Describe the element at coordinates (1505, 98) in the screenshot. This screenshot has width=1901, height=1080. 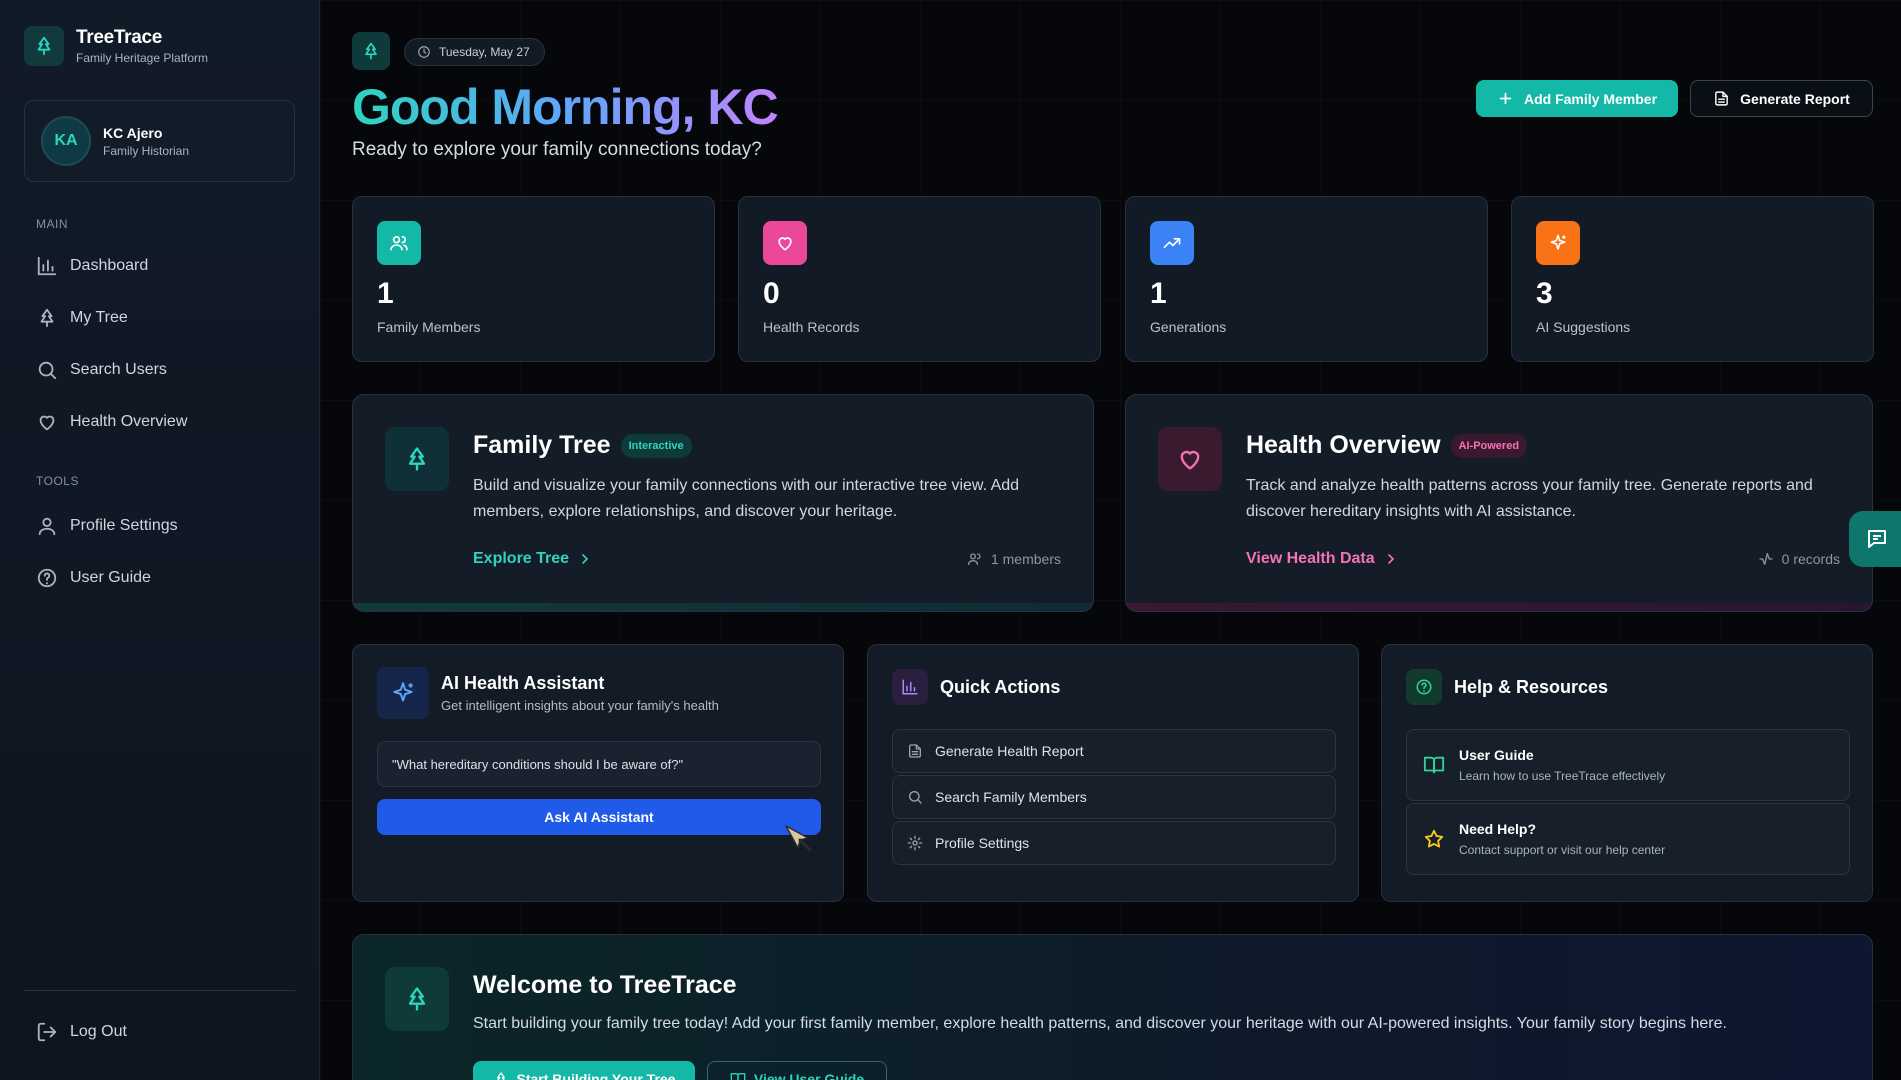
I see `plus-icon` at that location.